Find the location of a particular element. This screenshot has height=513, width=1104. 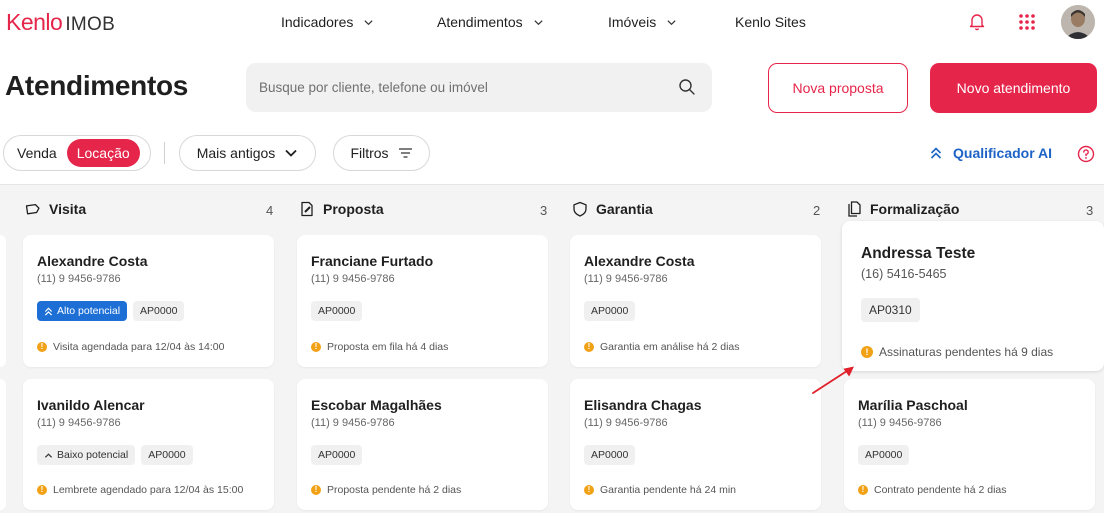

column-header-proposta: Proposta is located at coordinates (341, 209).